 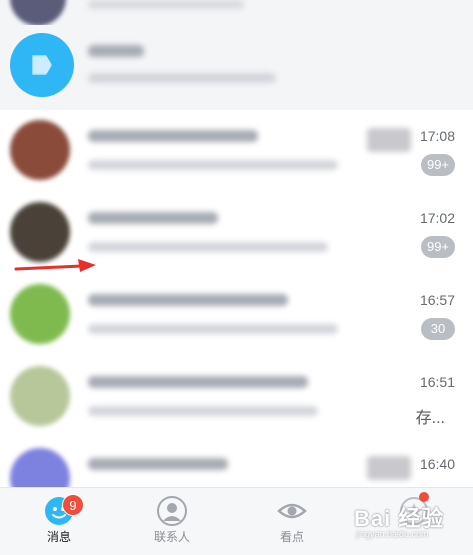 What do you see at coordinates (236, 13) in the screenshot?
I see `conversation-row-partial` at bounding box center [236, 13].